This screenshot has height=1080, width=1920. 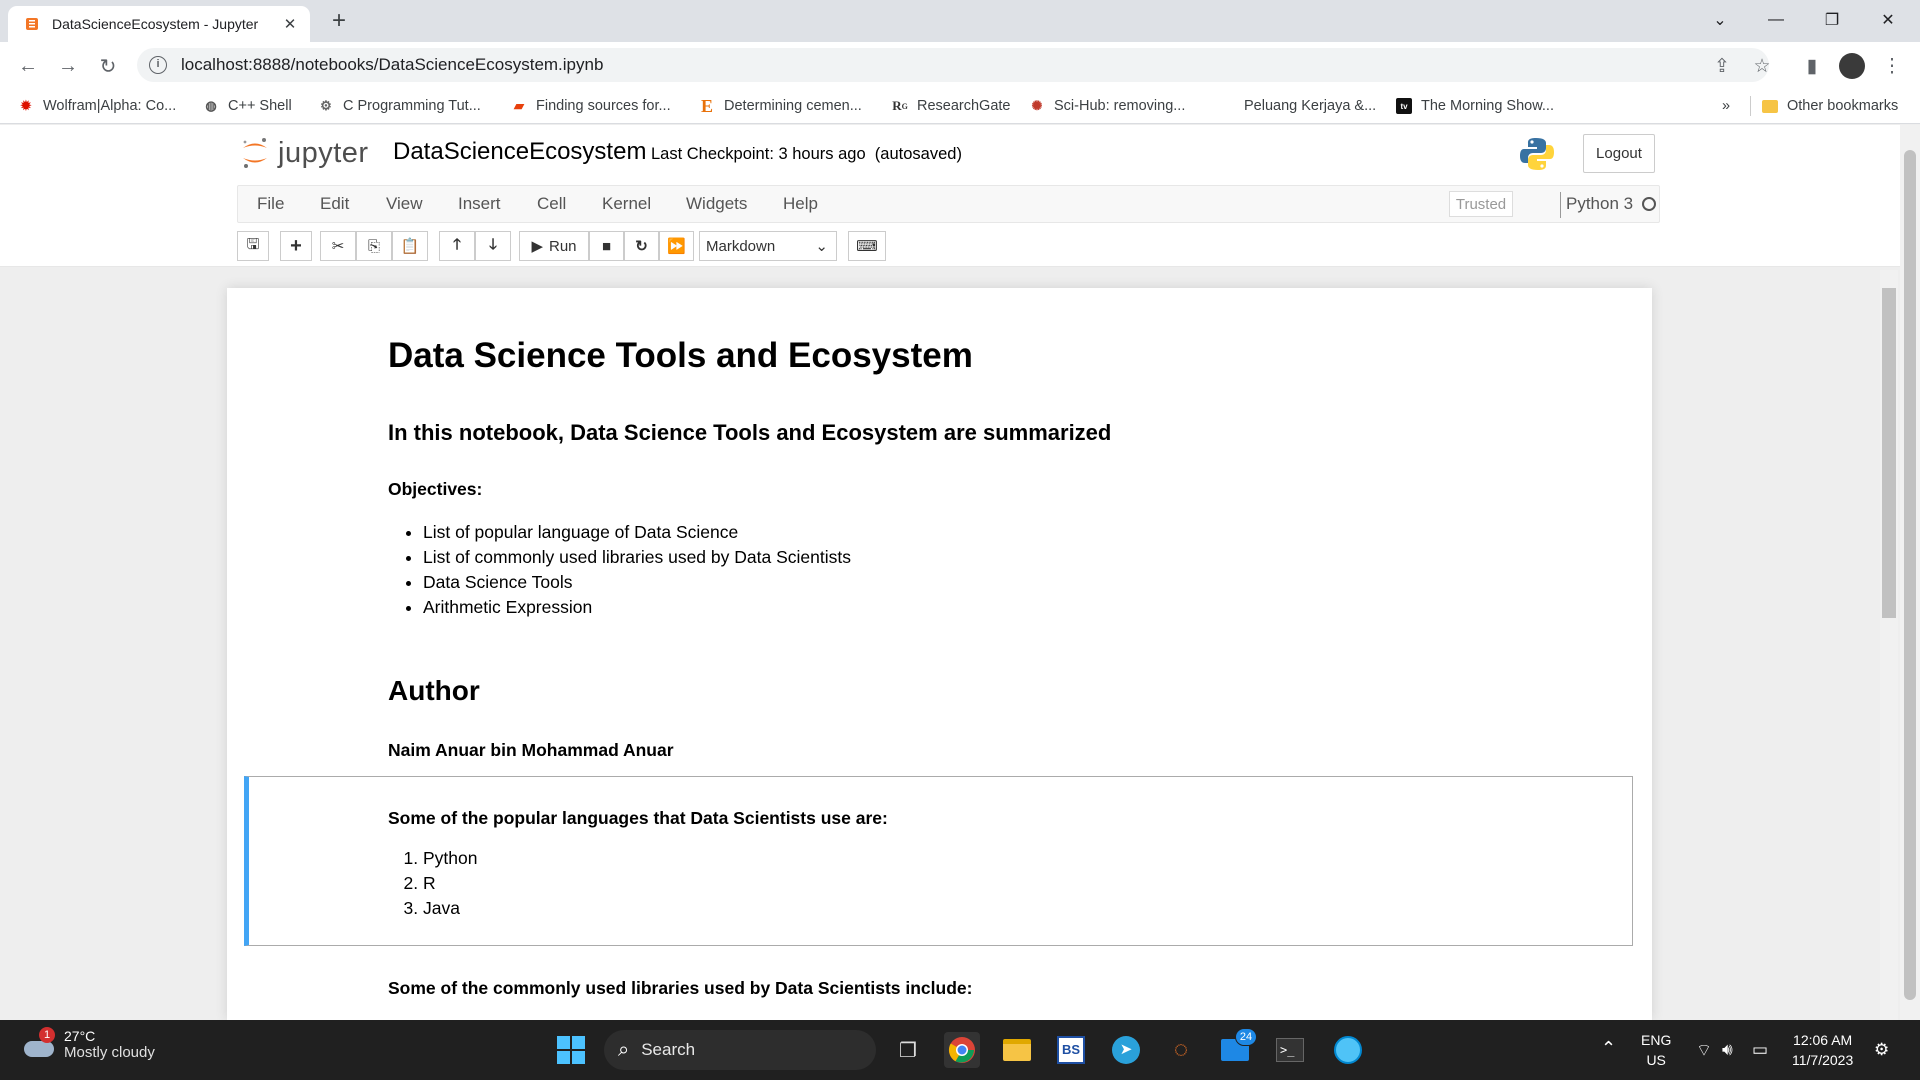 I want to click on close-window-button: ✕, so click(x=1888, y=20).